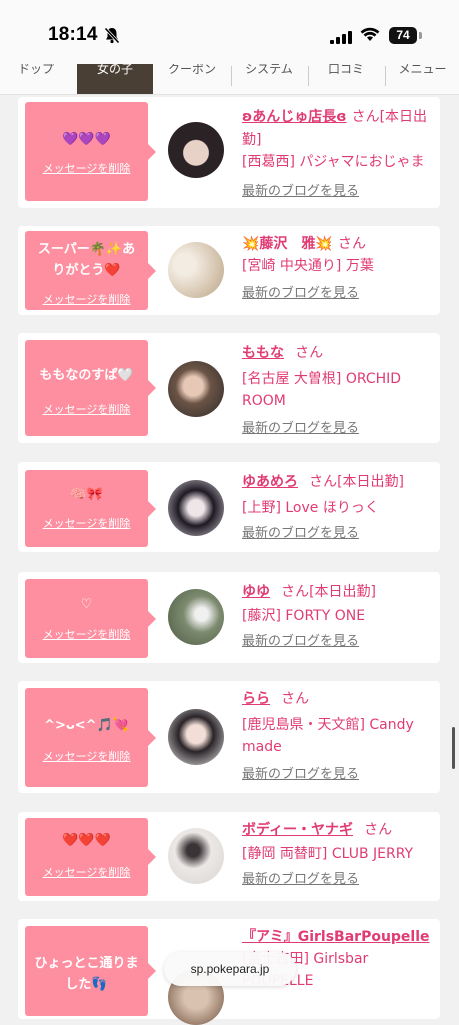 The width and height of the screenshot is (459, 1025). Describe the element at coordinates (86, 260) in the screenshot. I see `message-text: スーパー🌴✨ありがとう❤️` at that location.